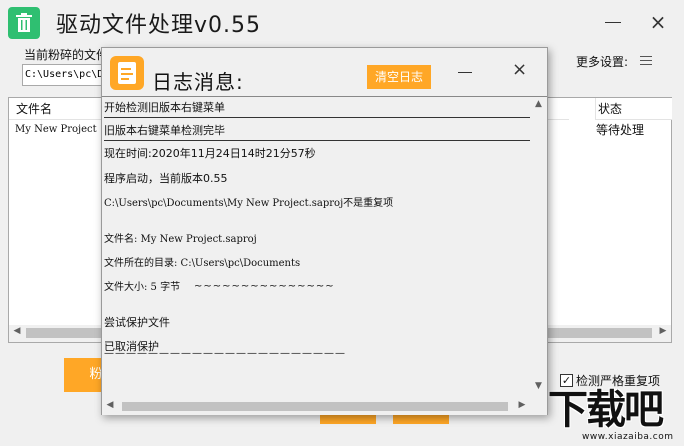  I want to click on log-wavy-underline: ~~~~~~~~~~~~~~~, so click(264, 286).